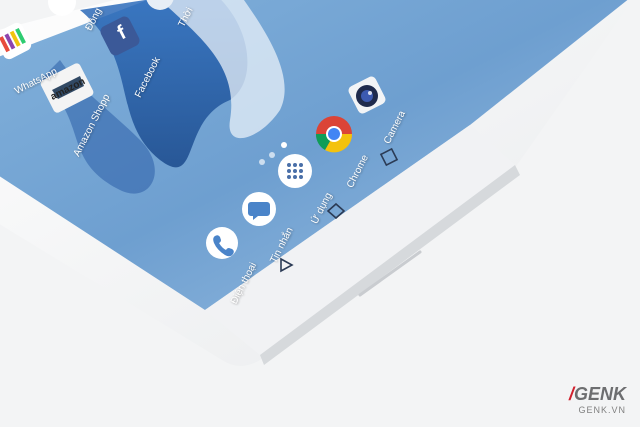 This screenshot has height=427, width=640. I want to click on genk-logo: /GENK, so click(597, 394).